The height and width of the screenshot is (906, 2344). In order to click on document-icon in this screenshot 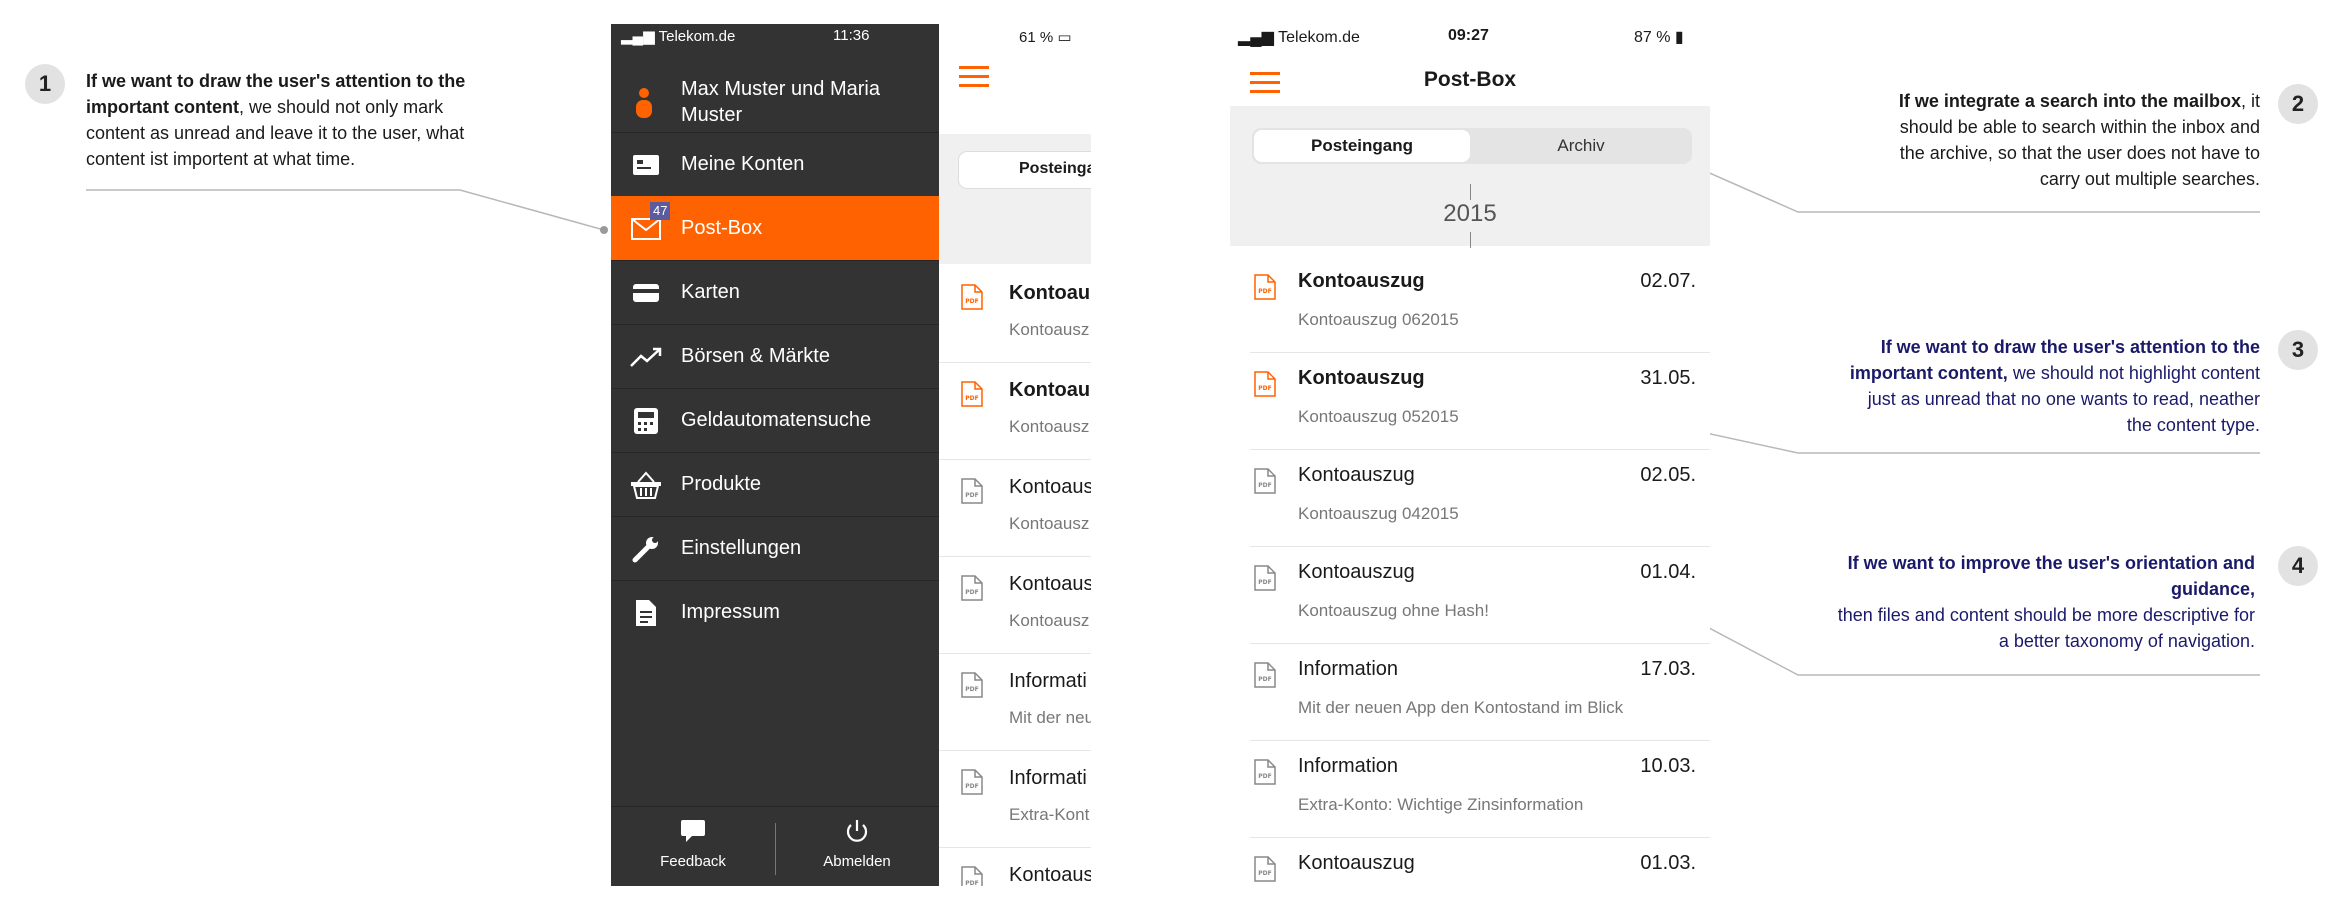, I will do `click(646, 613)`.